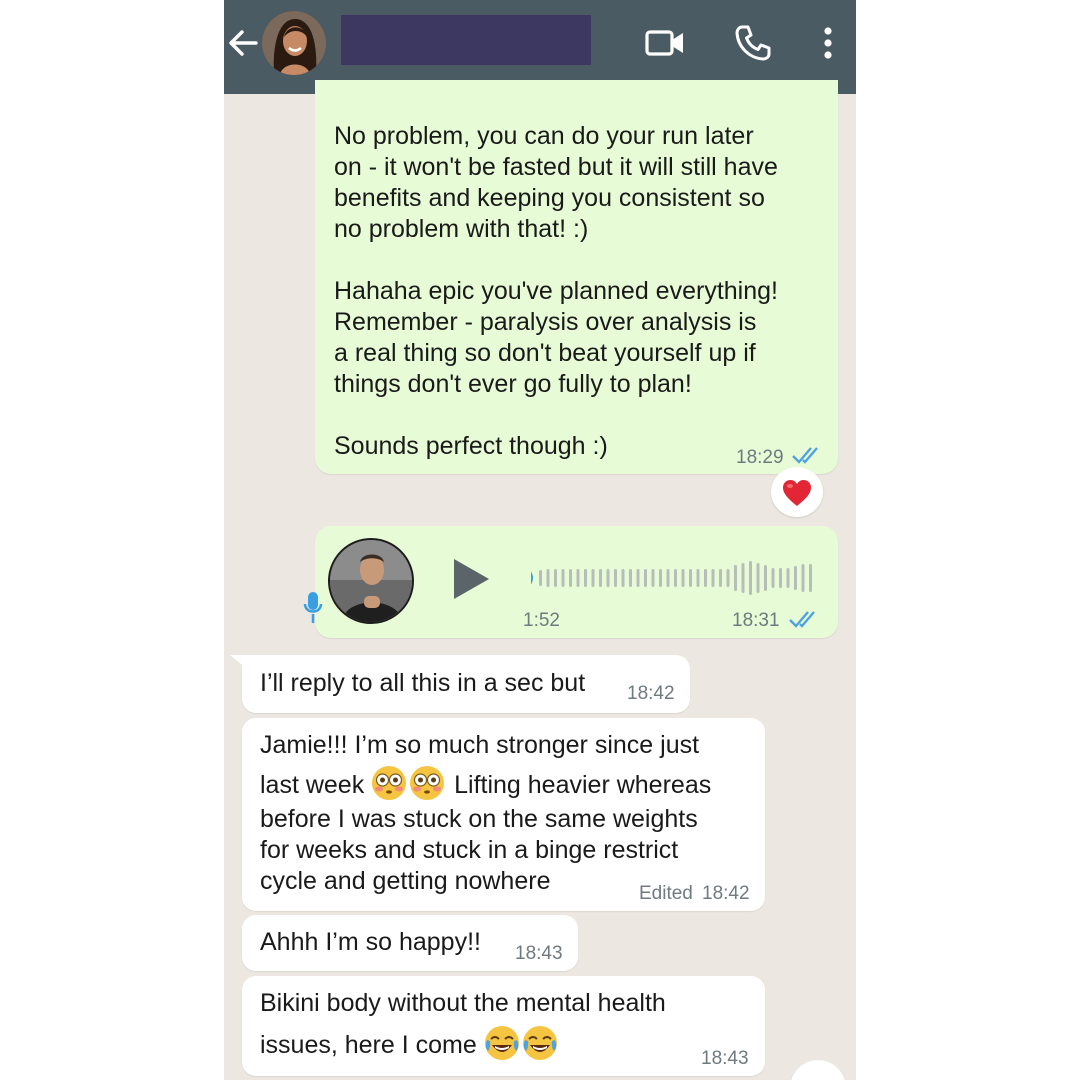 The image size is (1080, 1080). What do you see at coordinates (423, 683) in the screenshot?
I see `message-text: I’ll reply to all this in a sec but` at bounding box center [423, 683].